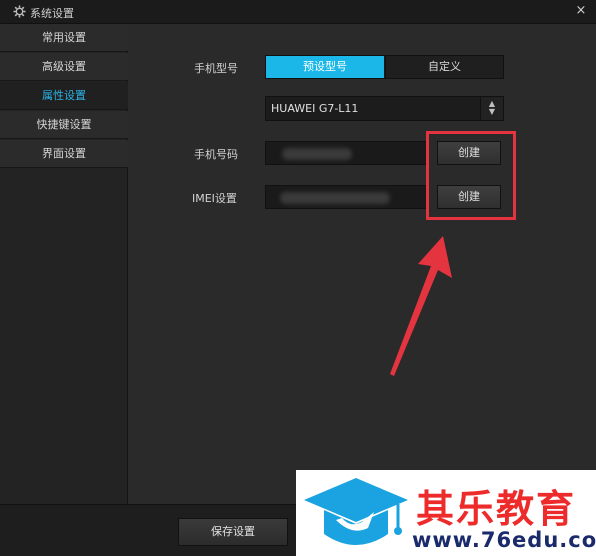 This screenshot has width=596, height=556. I want to click on sidebar-item-advanced-settings: 高级设置, so click(64, 67).